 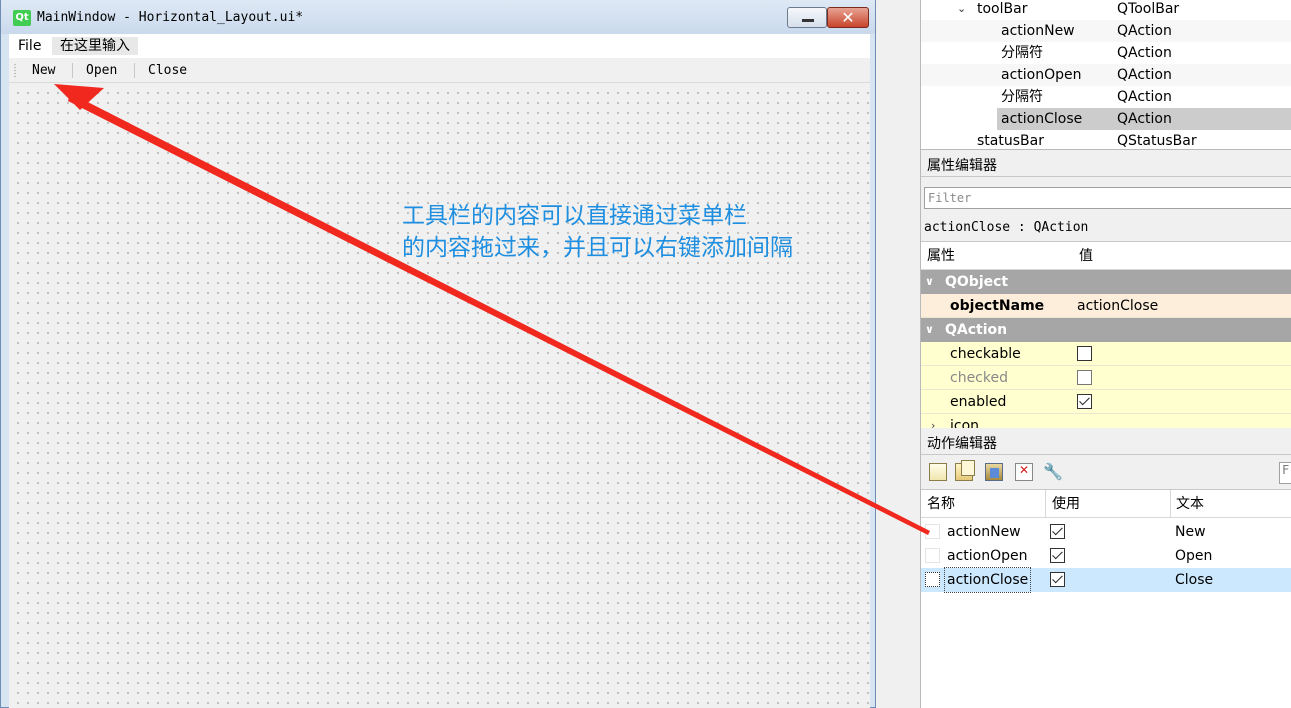 I want to click on window-title: MainWindow - Horizontal_Layout.ui*, so click(x=170, y=17).